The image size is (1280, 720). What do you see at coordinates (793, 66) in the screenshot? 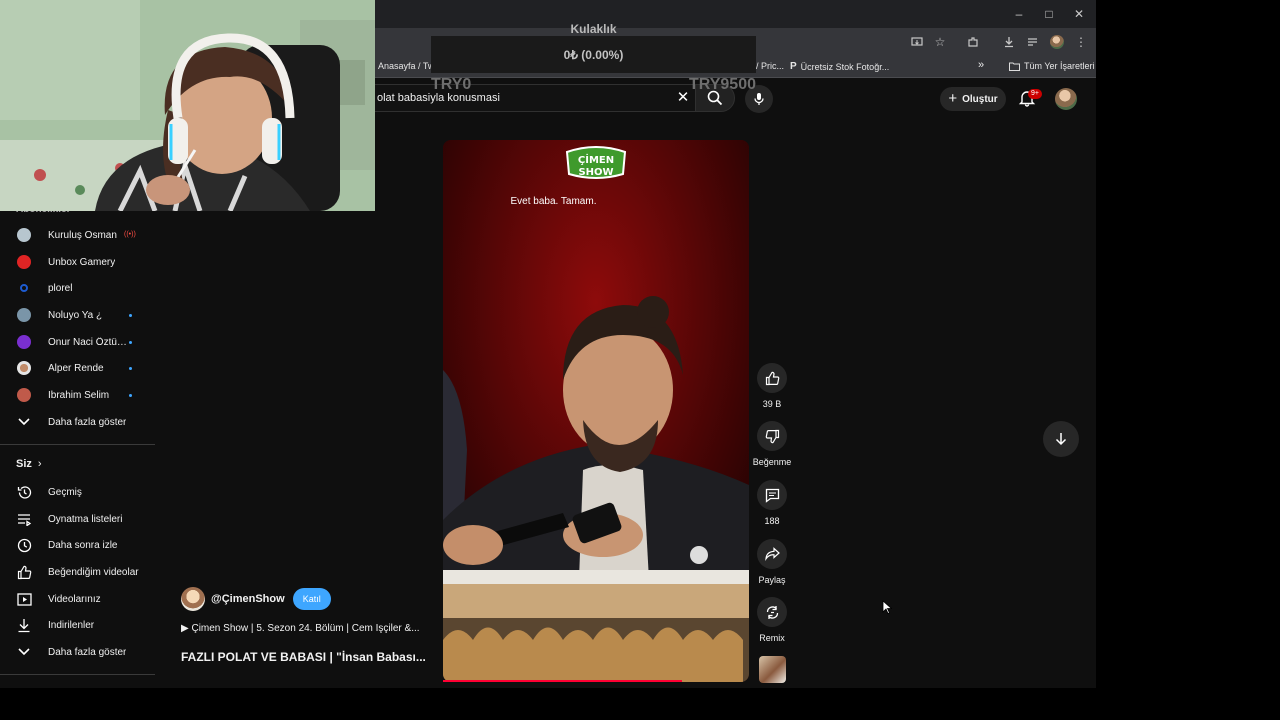
I see `p-logo-icon: P` at bounding box center [793, 66].